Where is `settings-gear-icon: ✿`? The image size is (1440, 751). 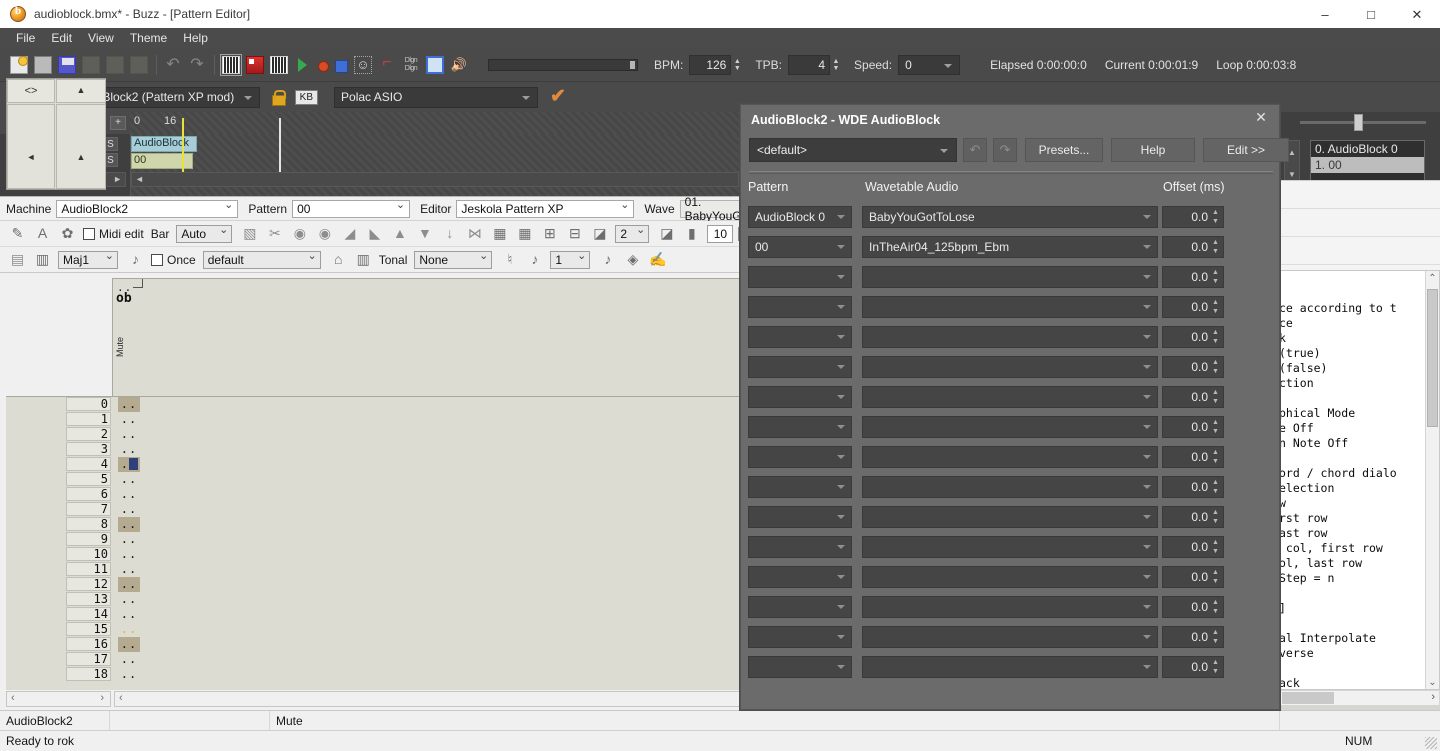 settings-gear-icon: ✿ is located at coordinates (67, 233).